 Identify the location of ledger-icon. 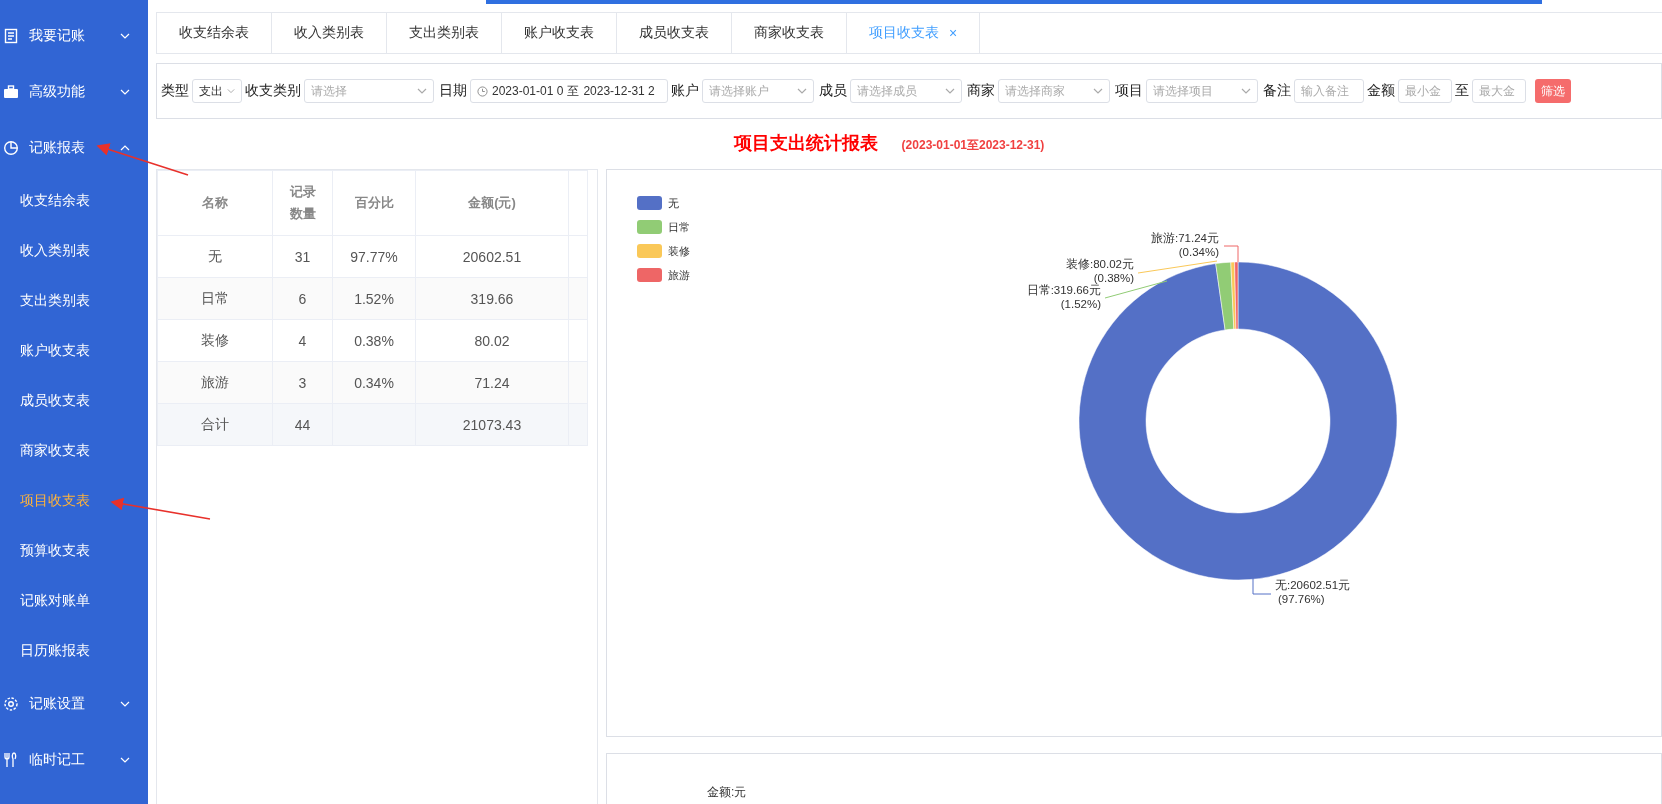
(11, 36).